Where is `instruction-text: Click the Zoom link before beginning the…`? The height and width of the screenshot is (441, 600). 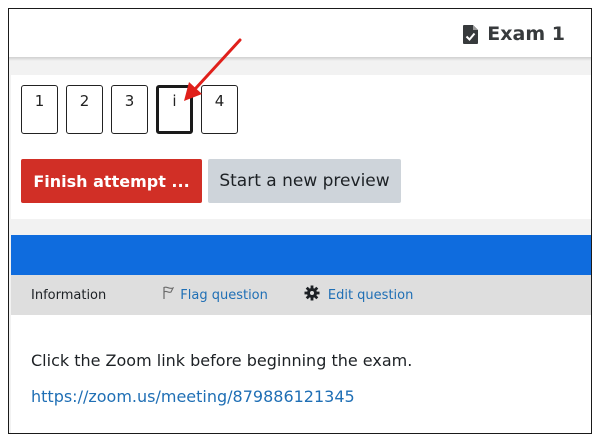 instruction-text: Click the Zoom link before beginning the… is located at coordinates (222, 360).